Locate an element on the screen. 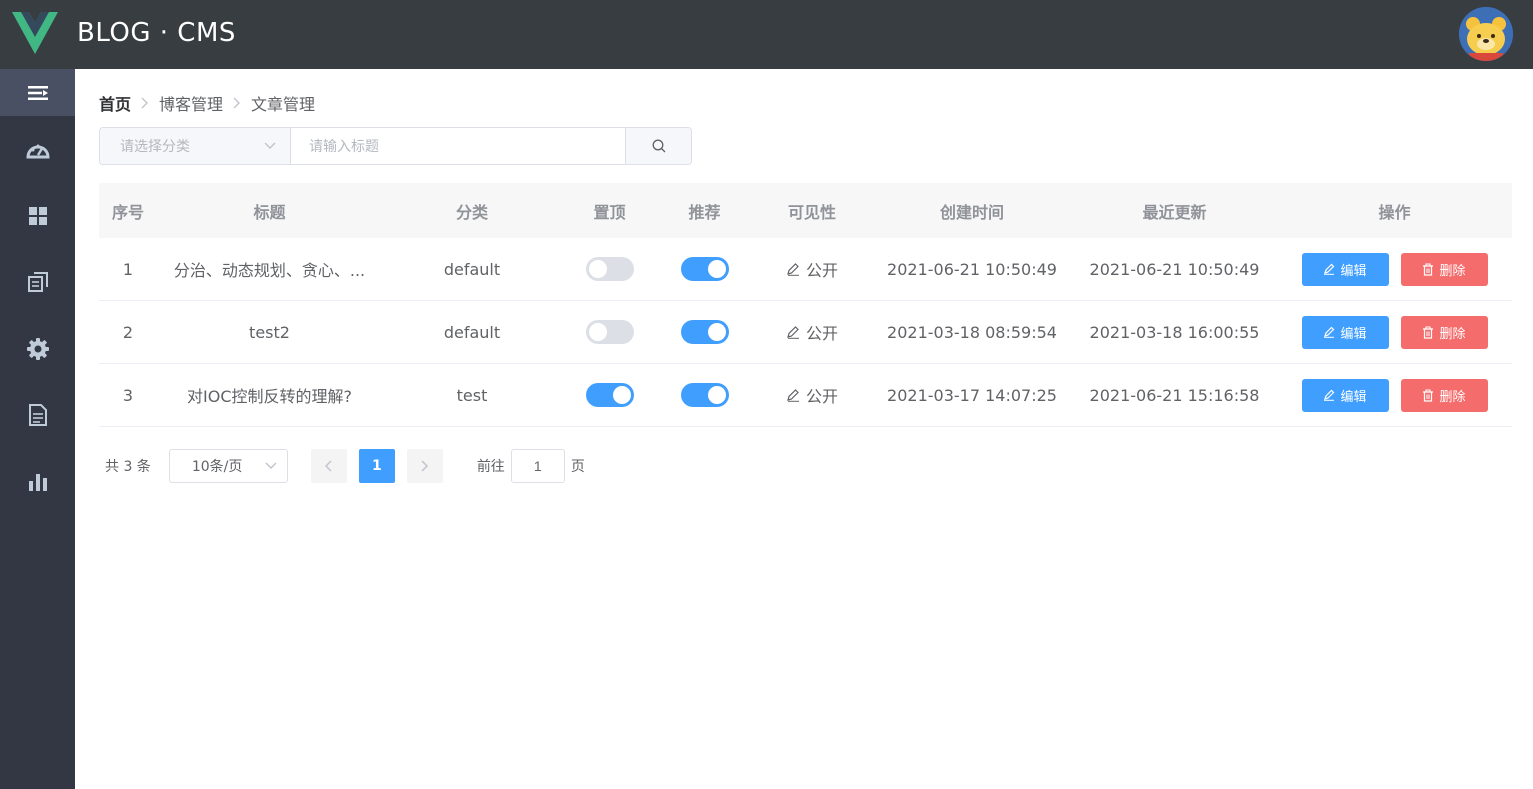  search-button is located at coordinates (658, 146).